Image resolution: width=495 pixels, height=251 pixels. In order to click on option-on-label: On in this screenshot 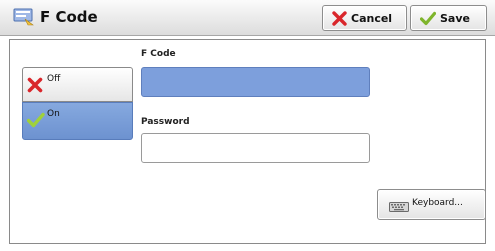, I will do `click(53, 114)`.